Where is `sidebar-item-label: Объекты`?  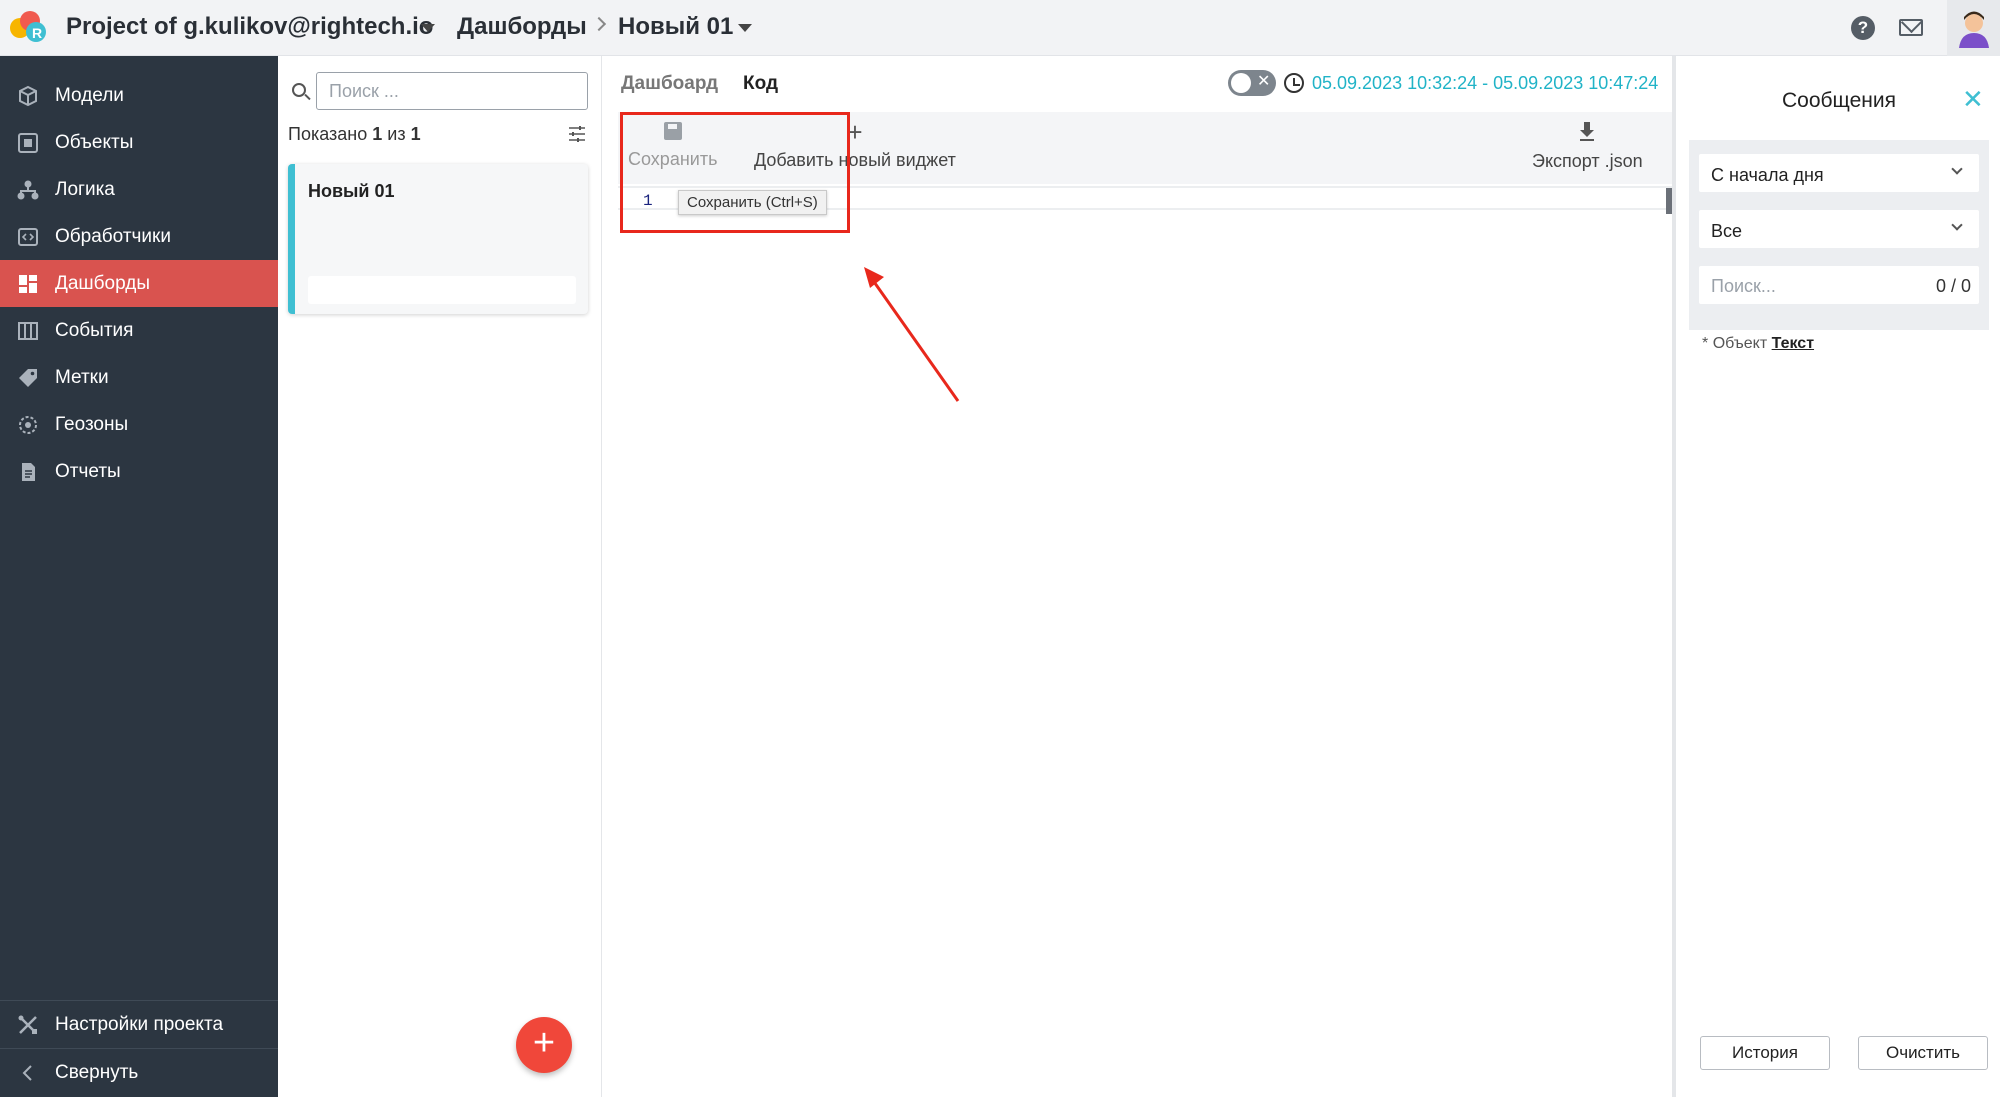 sidebar-item-label: Объекты is located at coordinates (94, 142).